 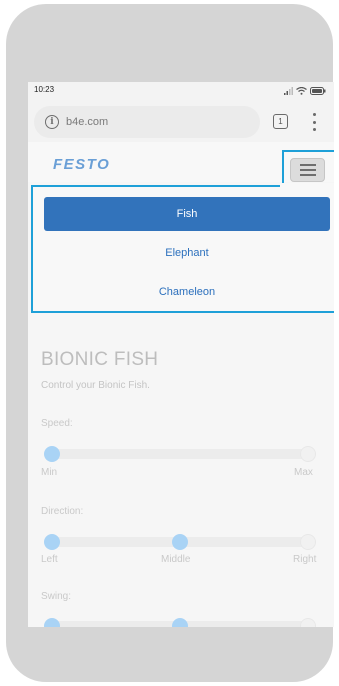 What do you see at coordinates (180, 542) in the screenshot?
I see `direction-slider-handle` at bounding box center [180, 542].